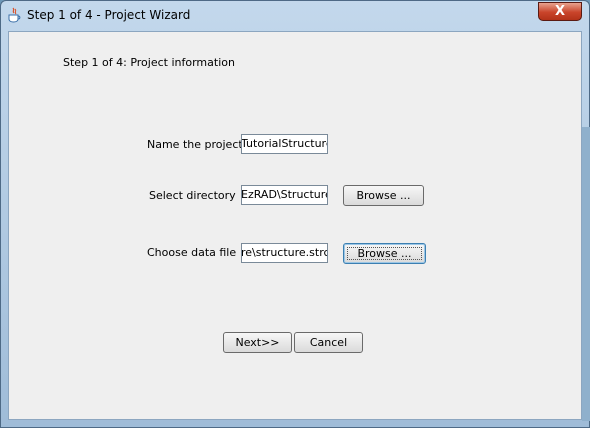 Image resolution: width=590 pixels, height=428 pixels. What do you see at coordinates (192, 195) in the screenshot?
I see `directory-label: Select directory` at bounding box center [192, 195].